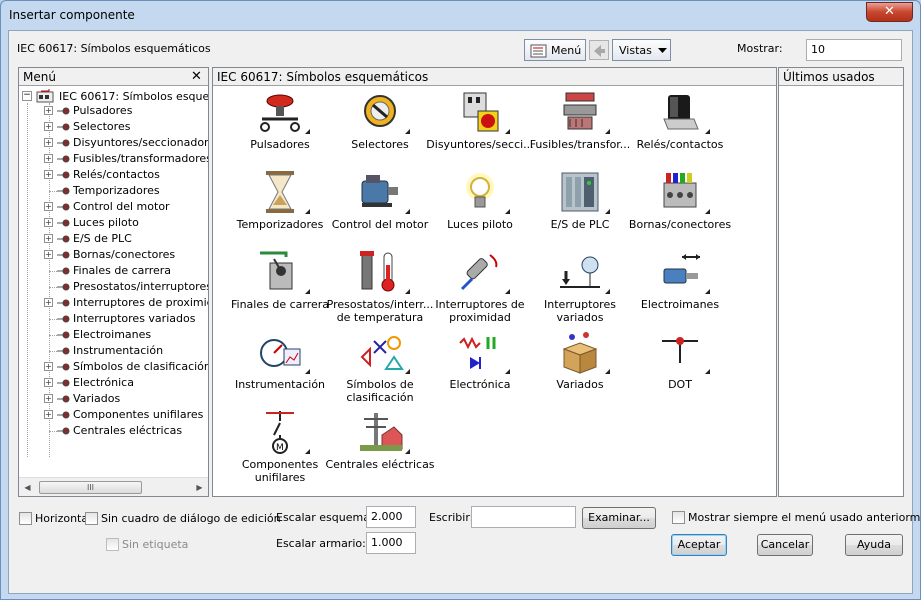  What do you see at coordinates (113, 175) in the screenshot?
I see `tree-item: + Relés/contactos` at bounding box center [113, 175].